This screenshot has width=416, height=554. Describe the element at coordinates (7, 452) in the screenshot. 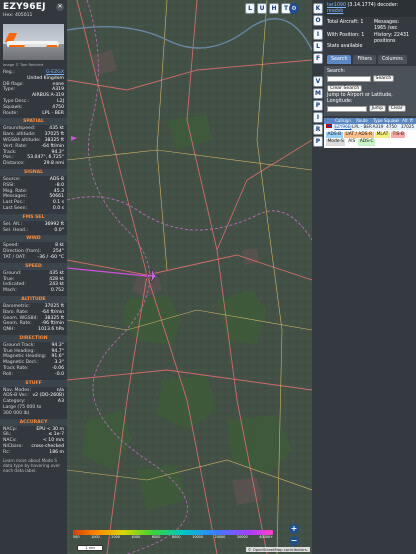

I see `info-key: Rc:` at that location.